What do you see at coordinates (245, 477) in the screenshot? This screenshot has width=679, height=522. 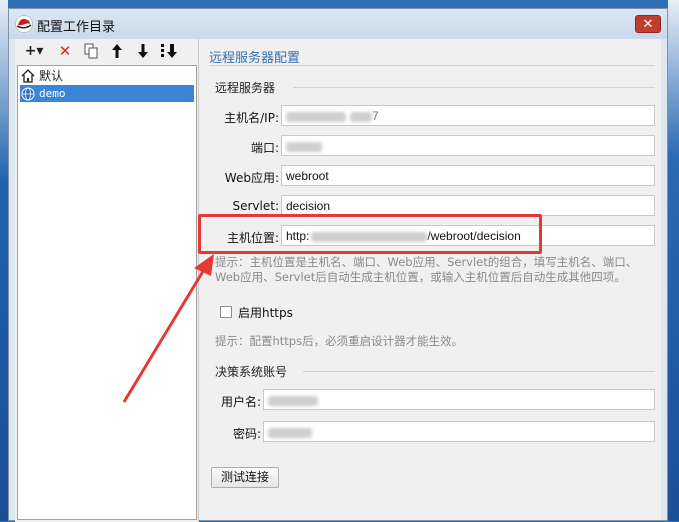 I see `test-connection-button: 测试连接` at bounding box center [245, 477].